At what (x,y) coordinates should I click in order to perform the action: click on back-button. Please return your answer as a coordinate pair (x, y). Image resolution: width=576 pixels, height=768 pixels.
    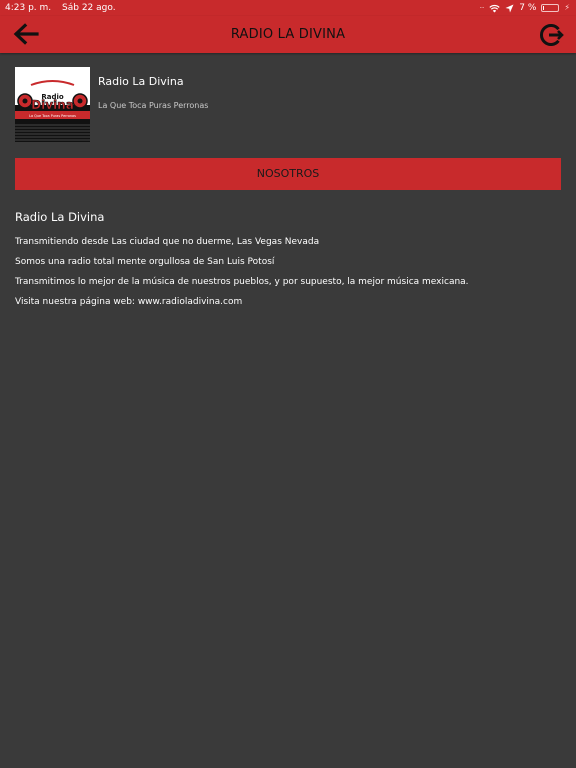
    Looking at the image, I should click on (26, 34).